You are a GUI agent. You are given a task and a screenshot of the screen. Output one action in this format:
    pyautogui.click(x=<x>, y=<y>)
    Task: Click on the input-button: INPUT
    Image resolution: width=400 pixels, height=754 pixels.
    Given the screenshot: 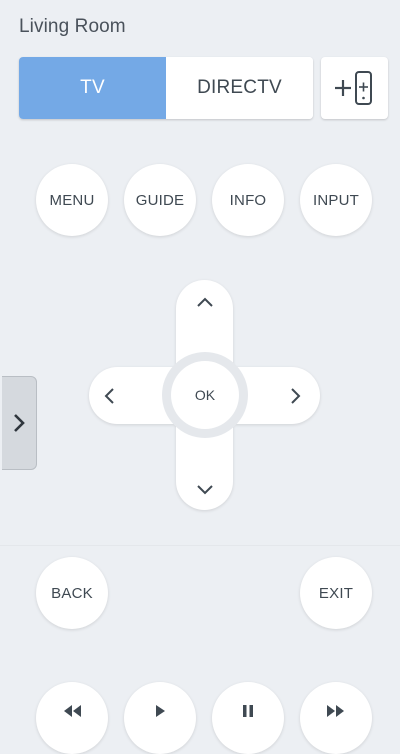 What is the action you would take?
    pyautogui.click(x=336, y=200)
    